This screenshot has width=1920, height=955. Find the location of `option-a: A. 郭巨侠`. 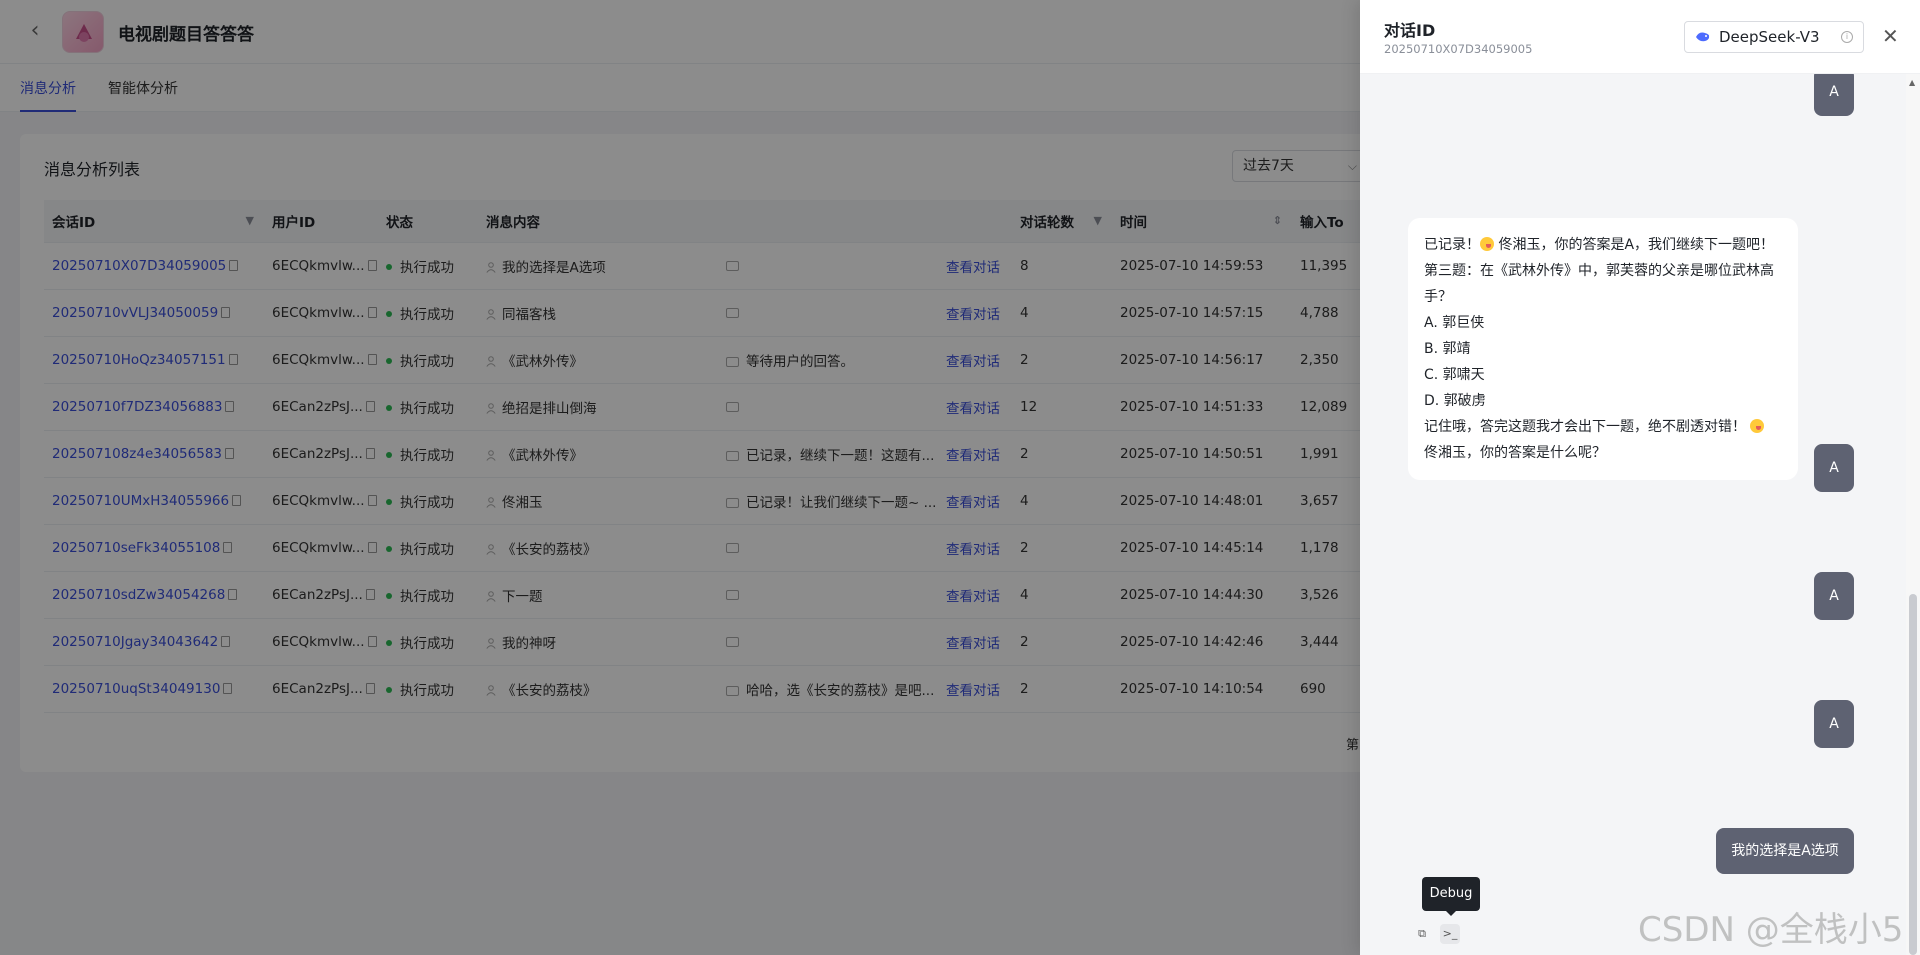

option-a: A. 郭巨侠 is located at coordinates (1454, 323).